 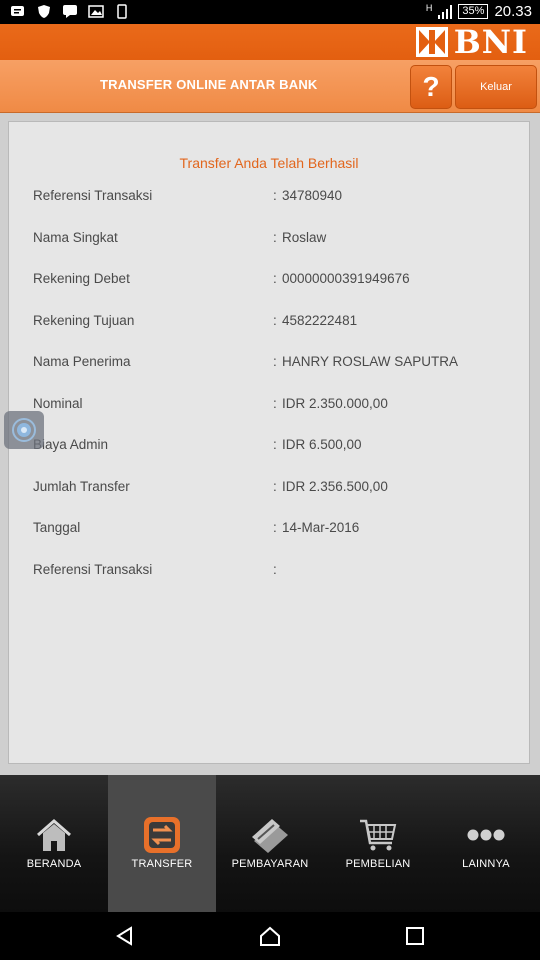 I want to click on receipt-row: Rekening Tujuan : 4582222481, so click(x=273, y=323).